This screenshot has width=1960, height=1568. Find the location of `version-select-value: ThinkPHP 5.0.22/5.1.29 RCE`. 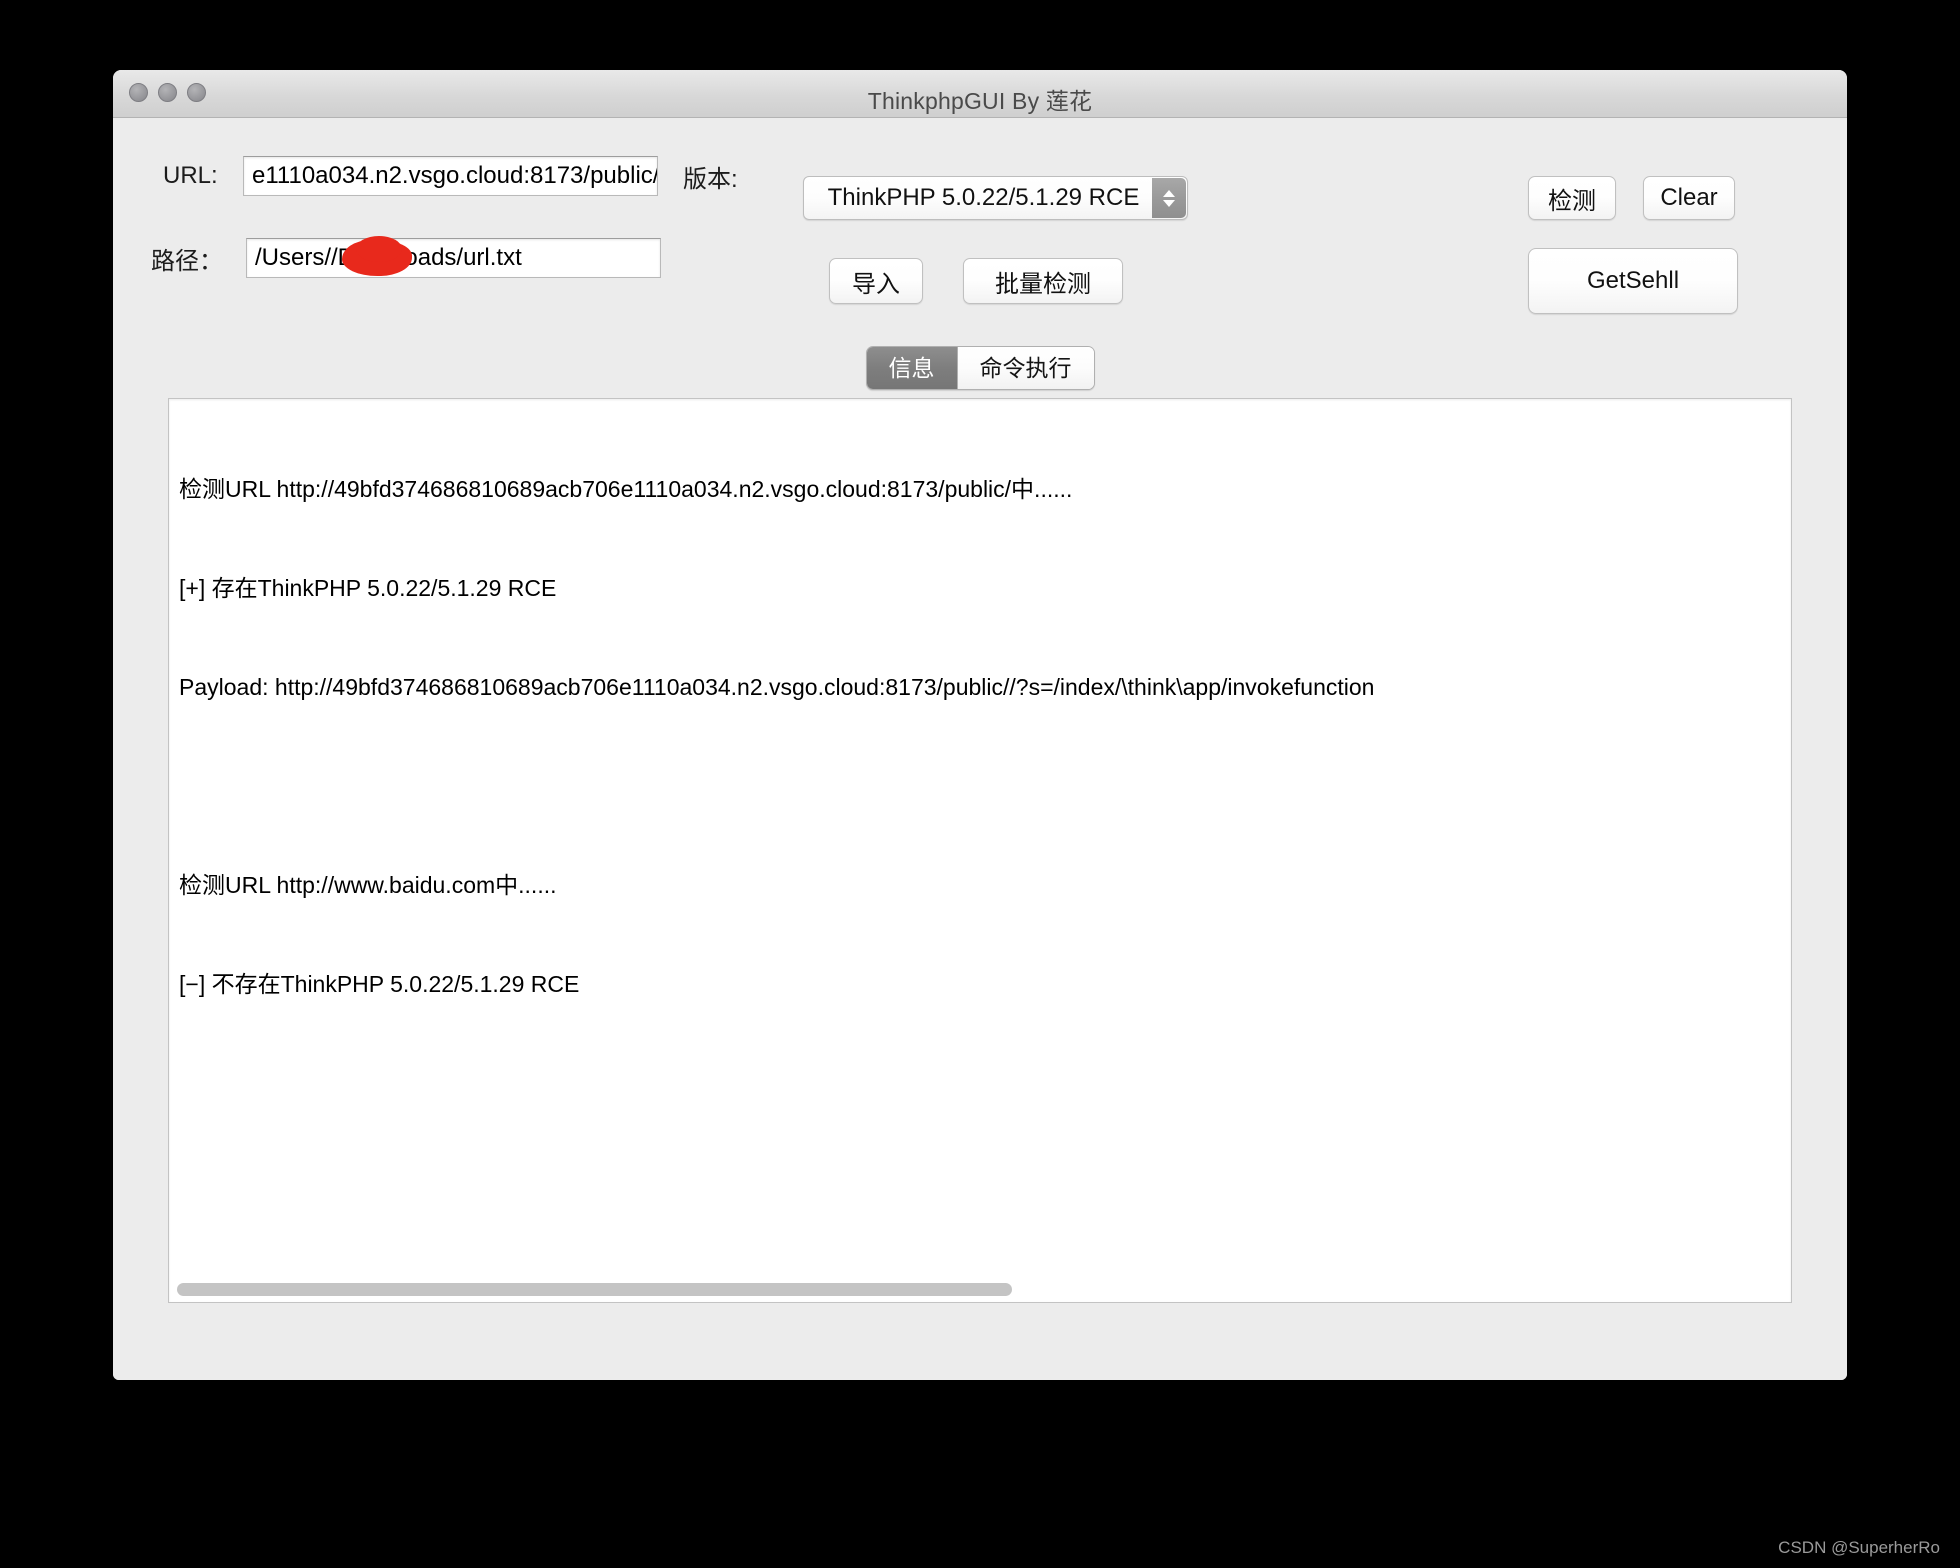

version-select-value: ThinkPHP 5.0.22/5.1.29 RCE is located at coordinates (983, 197).